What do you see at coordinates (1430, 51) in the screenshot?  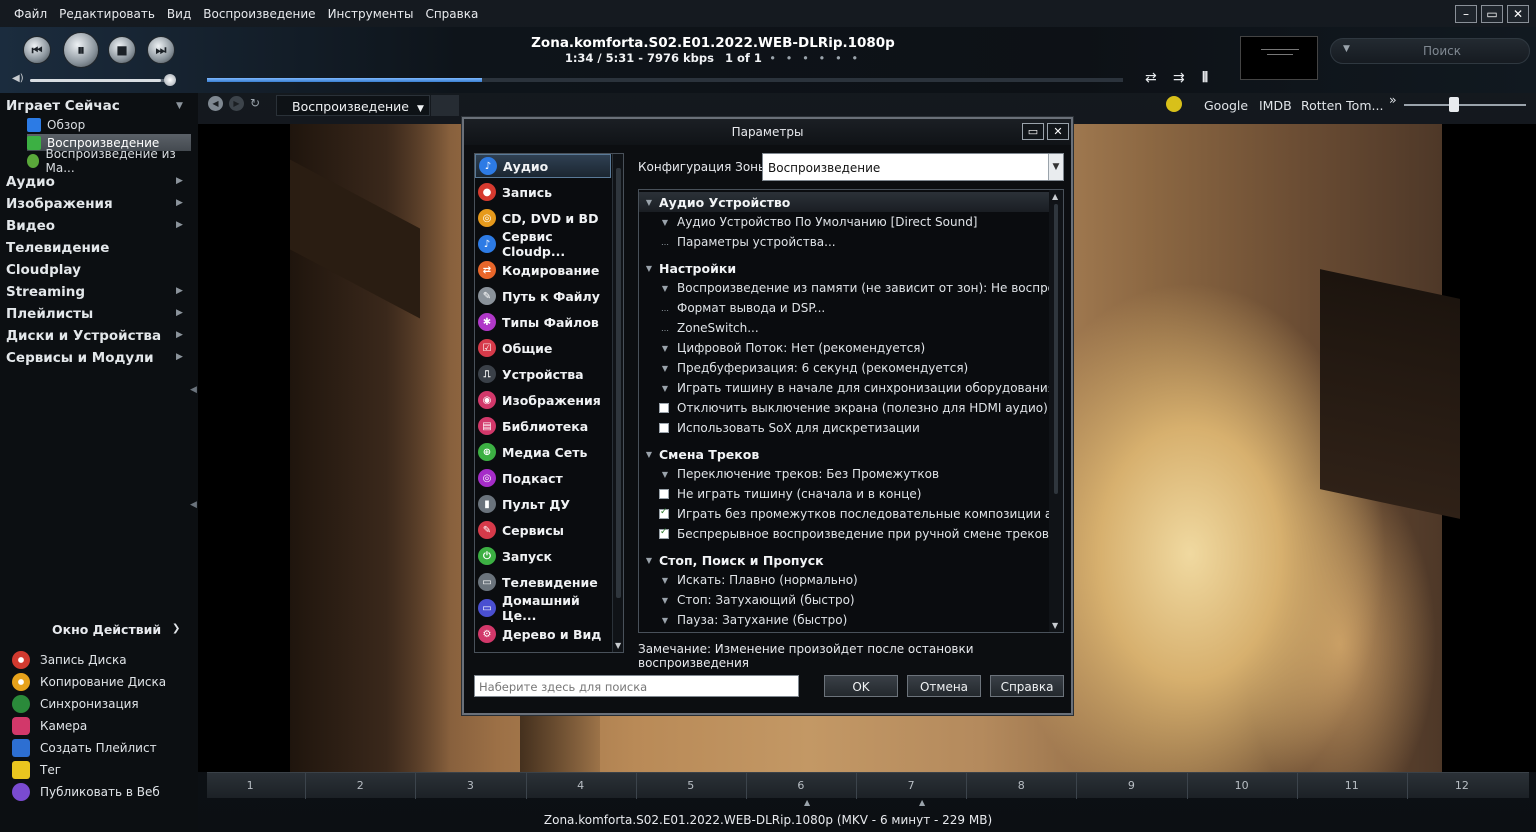 I see `search-box: ▼ Поиск` at bounding box center [1430, 51].